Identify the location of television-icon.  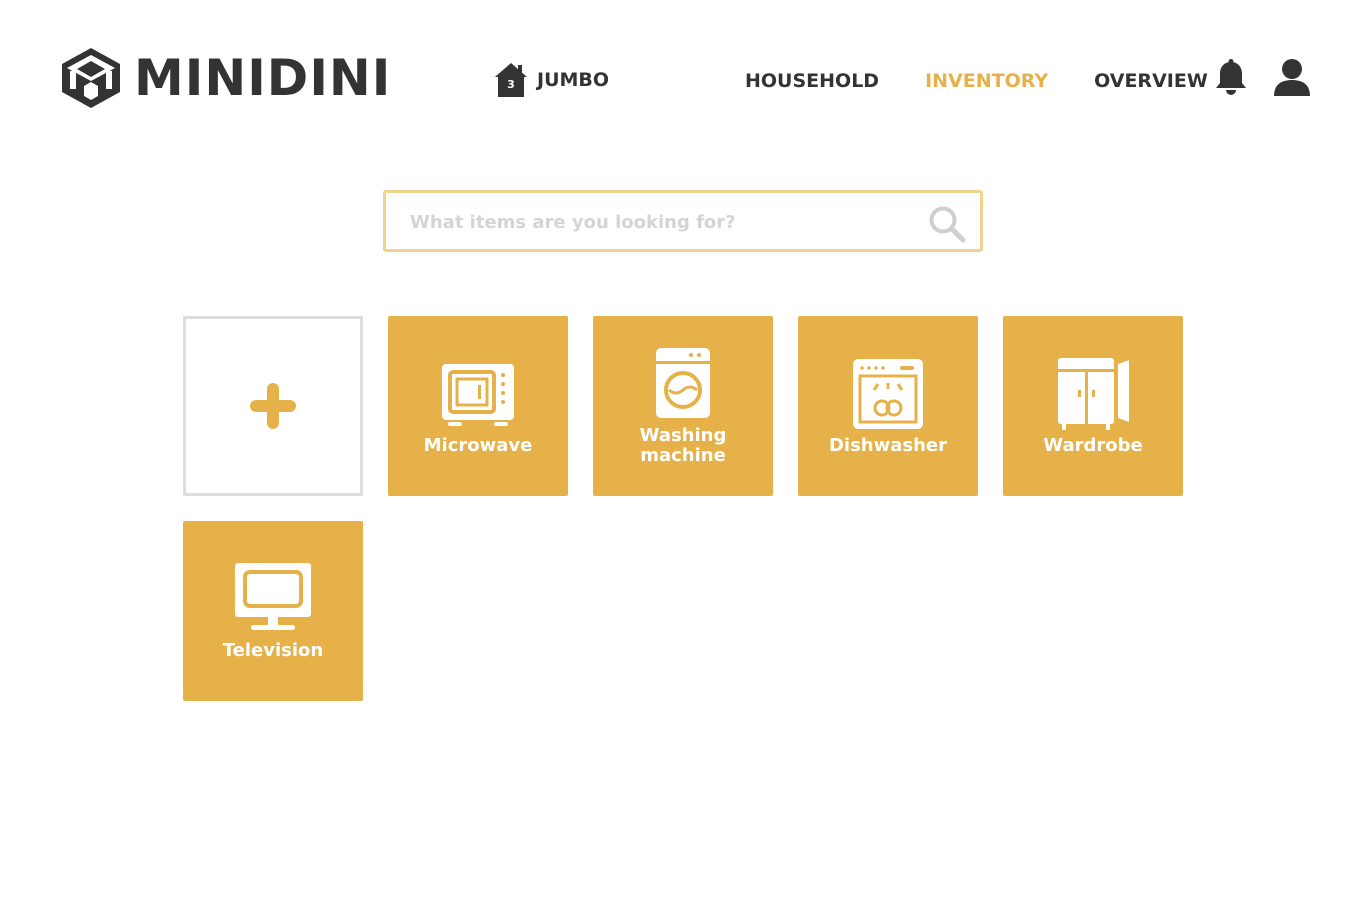
(273, 596).